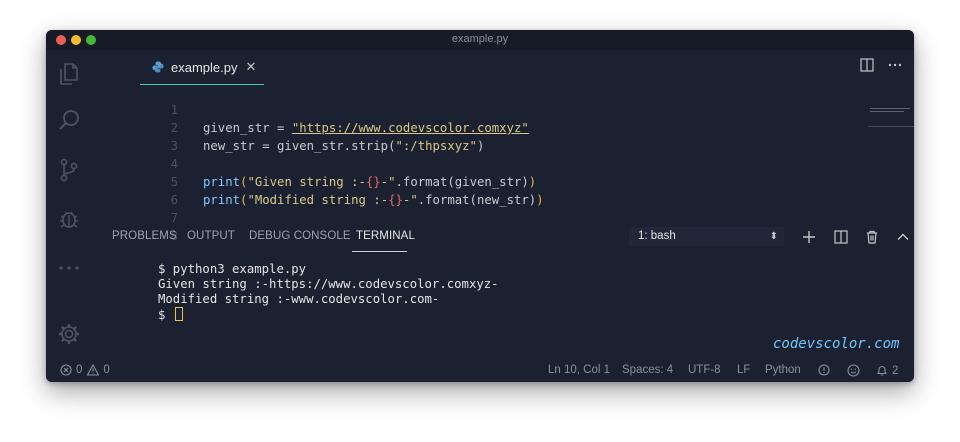 Image resolution: width=960 pixels, height=442 pixels. I want to click on line-number: 1, so click(174, 110).